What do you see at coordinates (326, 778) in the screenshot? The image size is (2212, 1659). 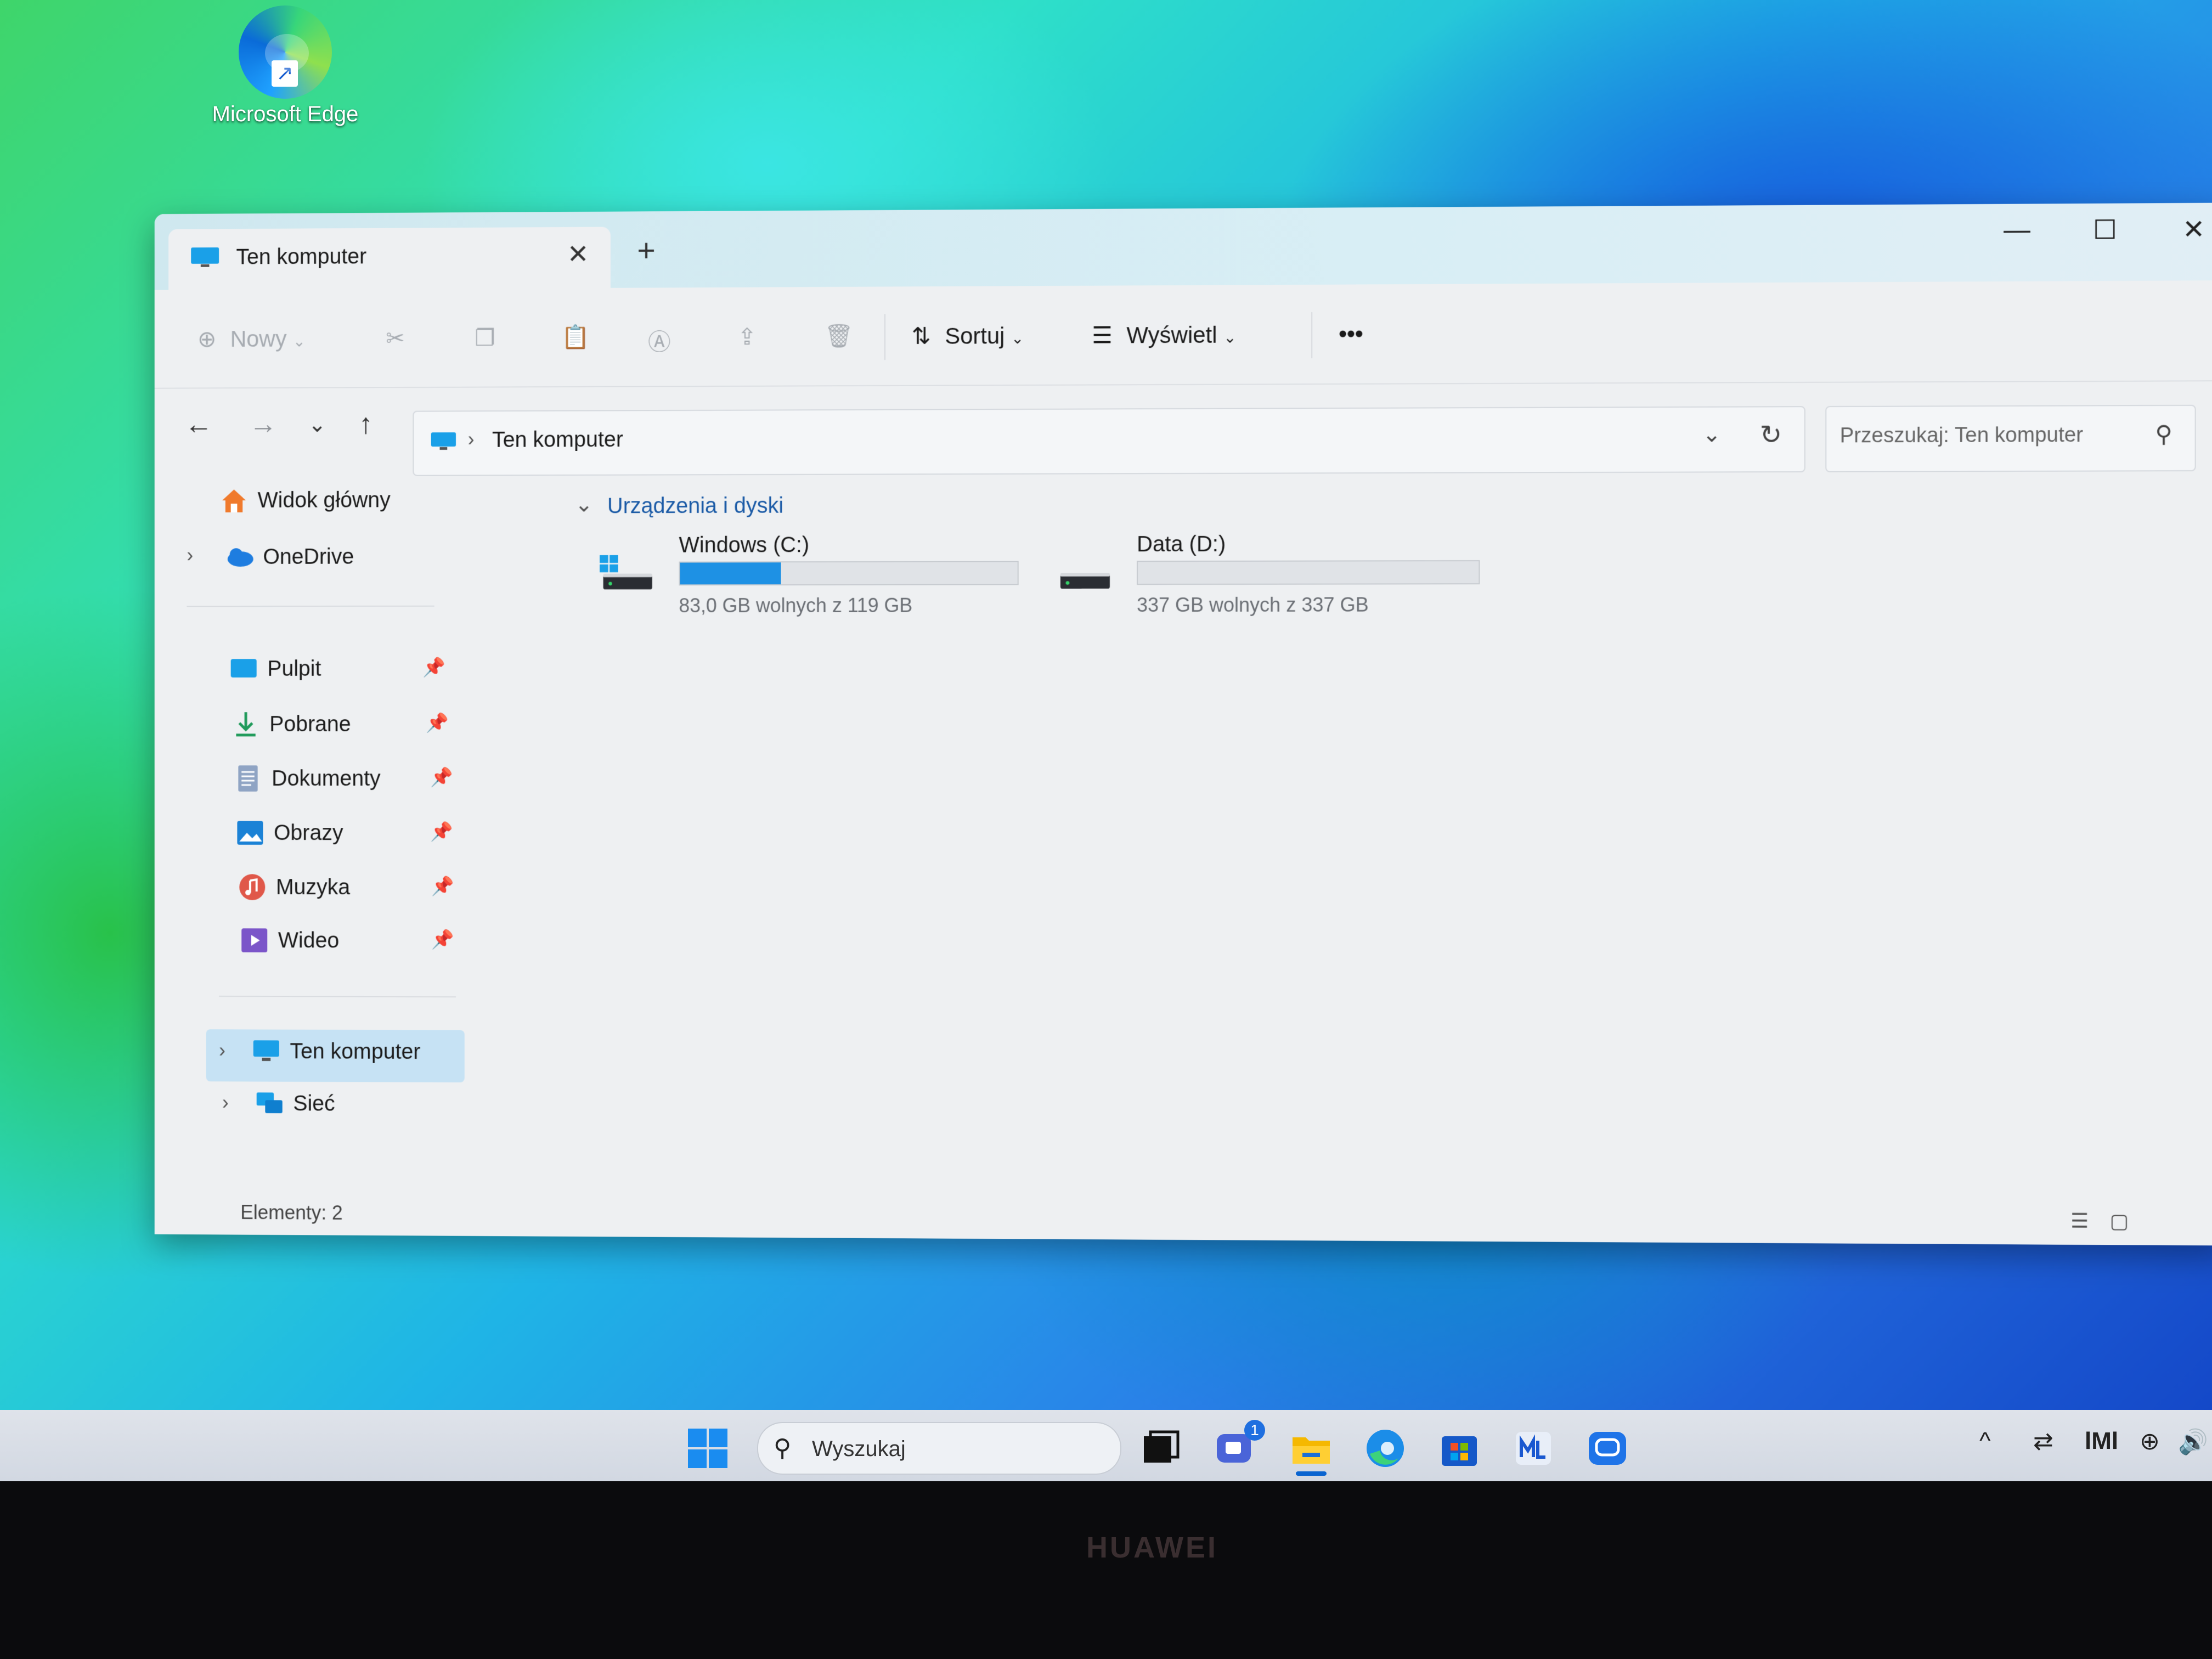 I see `sidebar-item-label: Dokumenty` at bounding box center [326, 778].